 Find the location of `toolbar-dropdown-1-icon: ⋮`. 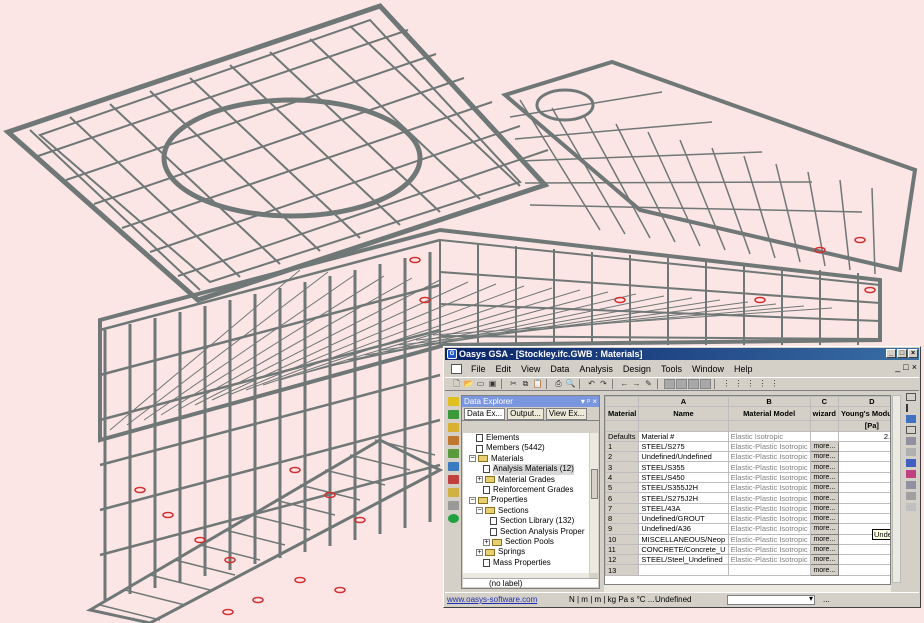

toolbar-dropdown-1-icon: ⋮ is located at coordinates (726, 384).